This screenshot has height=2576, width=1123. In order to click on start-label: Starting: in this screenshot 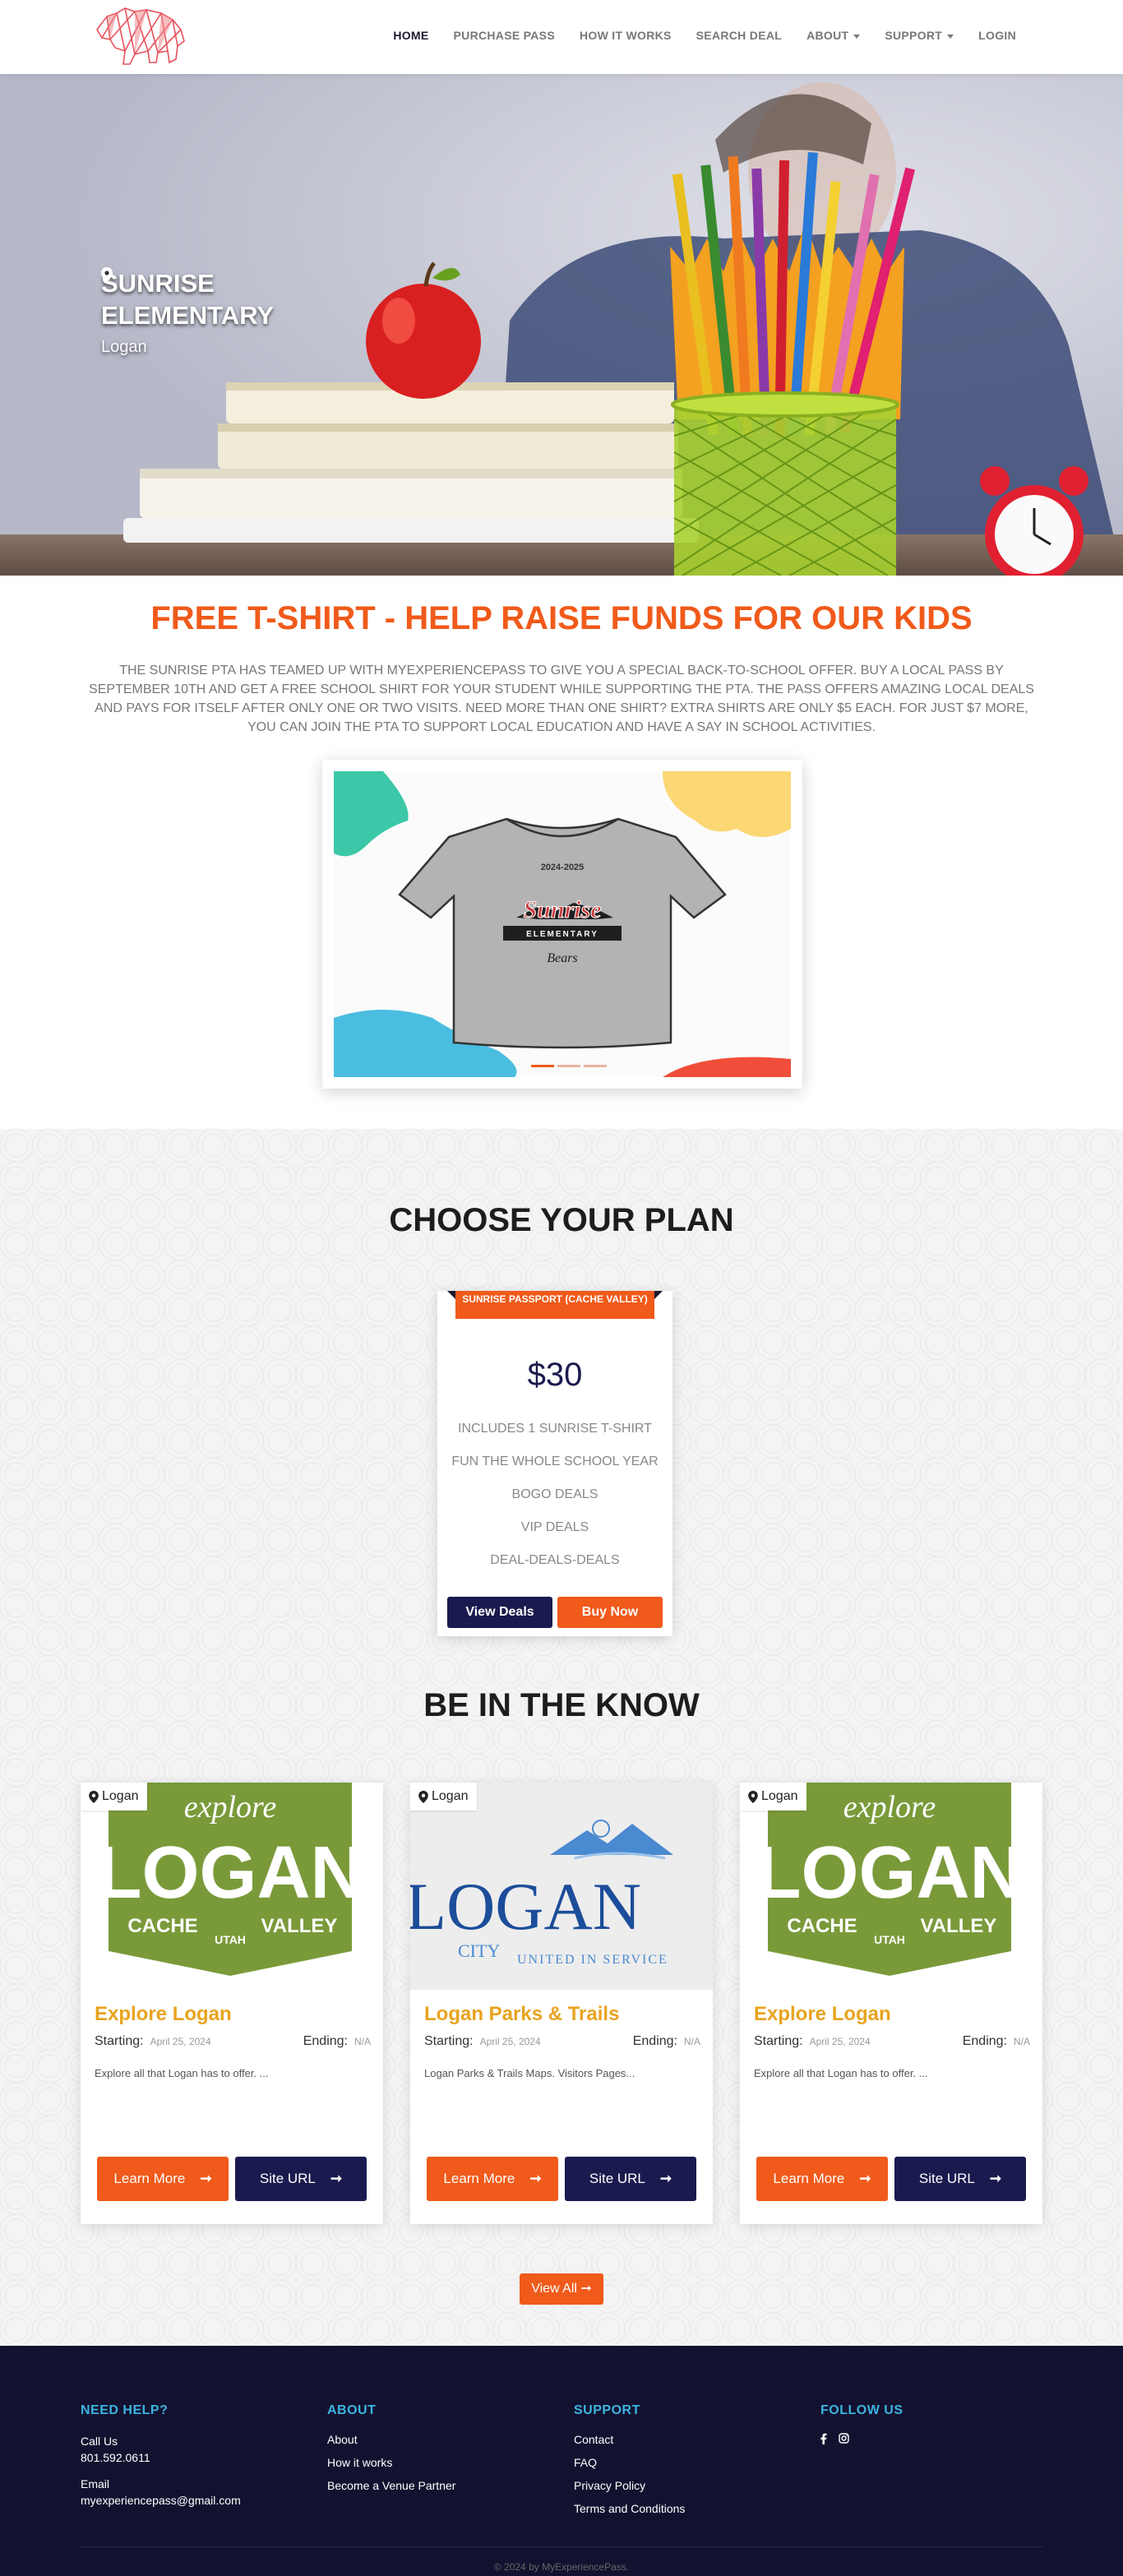, I will do `click(449, 2041)`.